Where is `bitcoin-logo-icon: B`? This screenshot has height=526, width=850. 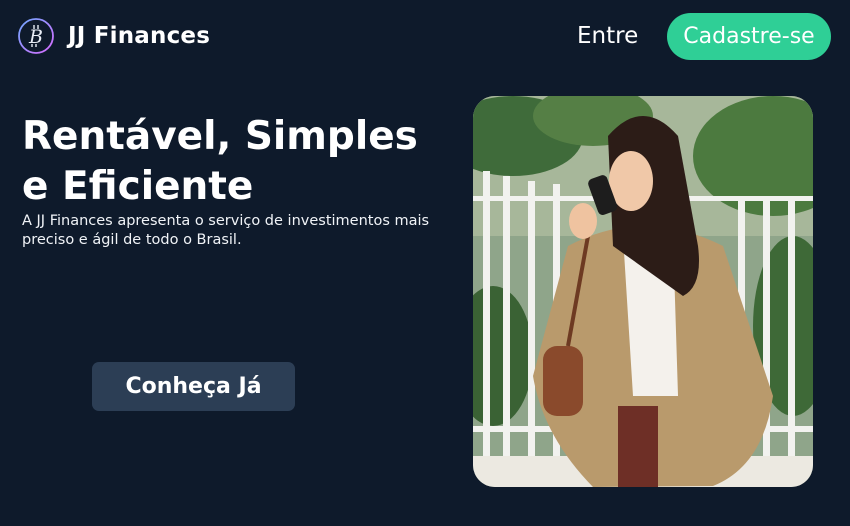 bitcoin-logo-icon: B is located at coordinates (36, 36).